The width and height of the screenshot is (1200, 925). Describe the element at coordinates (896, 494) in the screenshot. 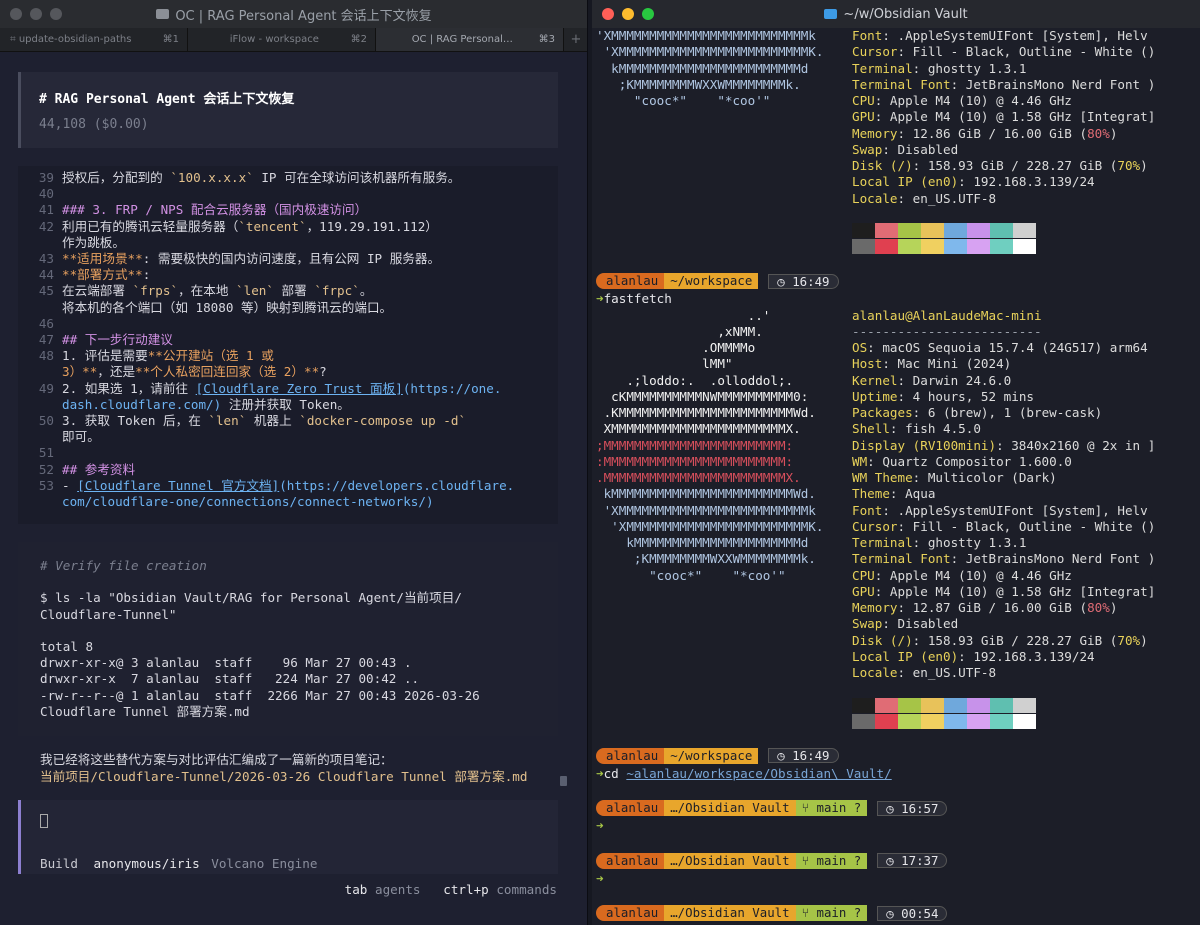

I see `fastfetch-line: kMMMMMMMMMMMMMMMMMMMMMMMMWd. Theme: Aqua` at that location.